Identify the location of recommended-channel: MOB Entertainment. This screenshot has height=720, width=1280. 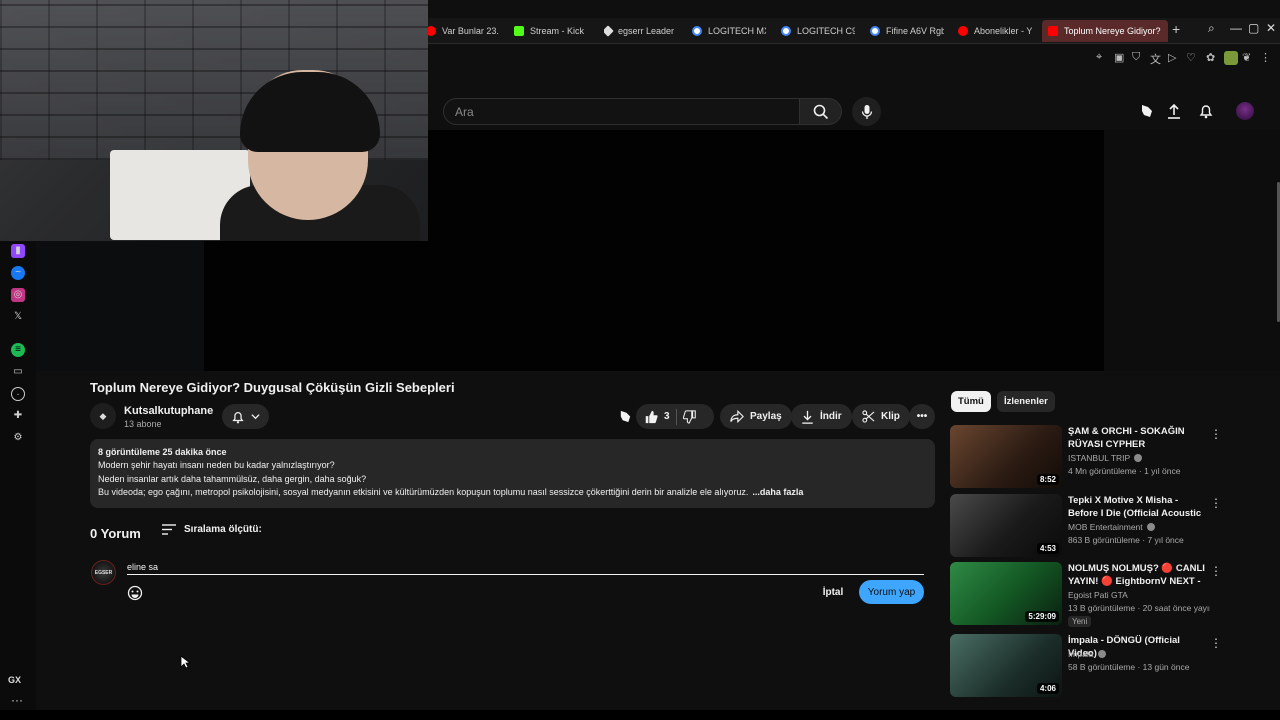
(1111, 527).